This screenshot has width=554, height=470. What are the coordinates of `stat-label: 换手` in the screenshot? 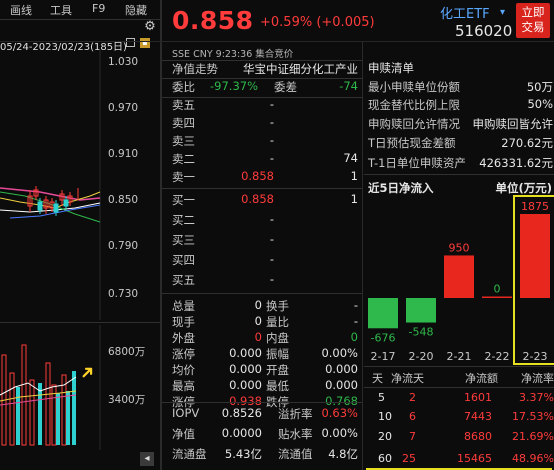 It's located at (277, 306).